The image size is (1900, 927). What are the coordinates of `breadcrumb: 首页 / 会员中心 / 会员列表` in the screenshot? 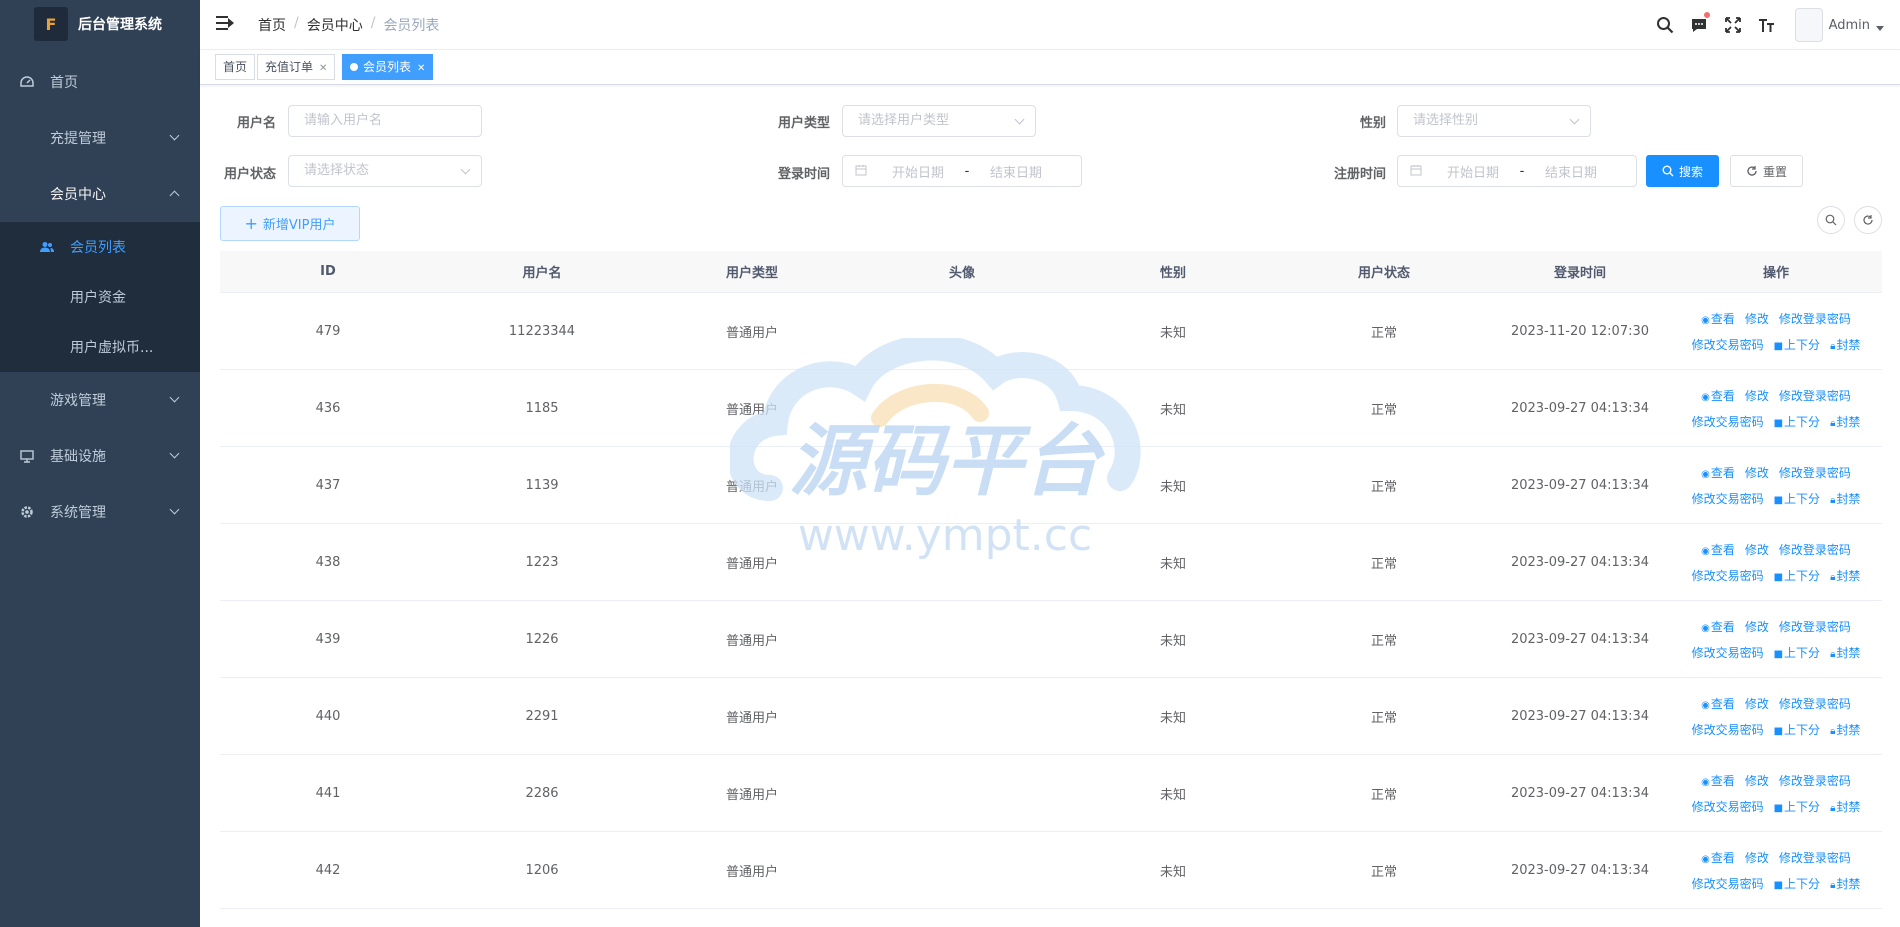 It's located at (348, 25).